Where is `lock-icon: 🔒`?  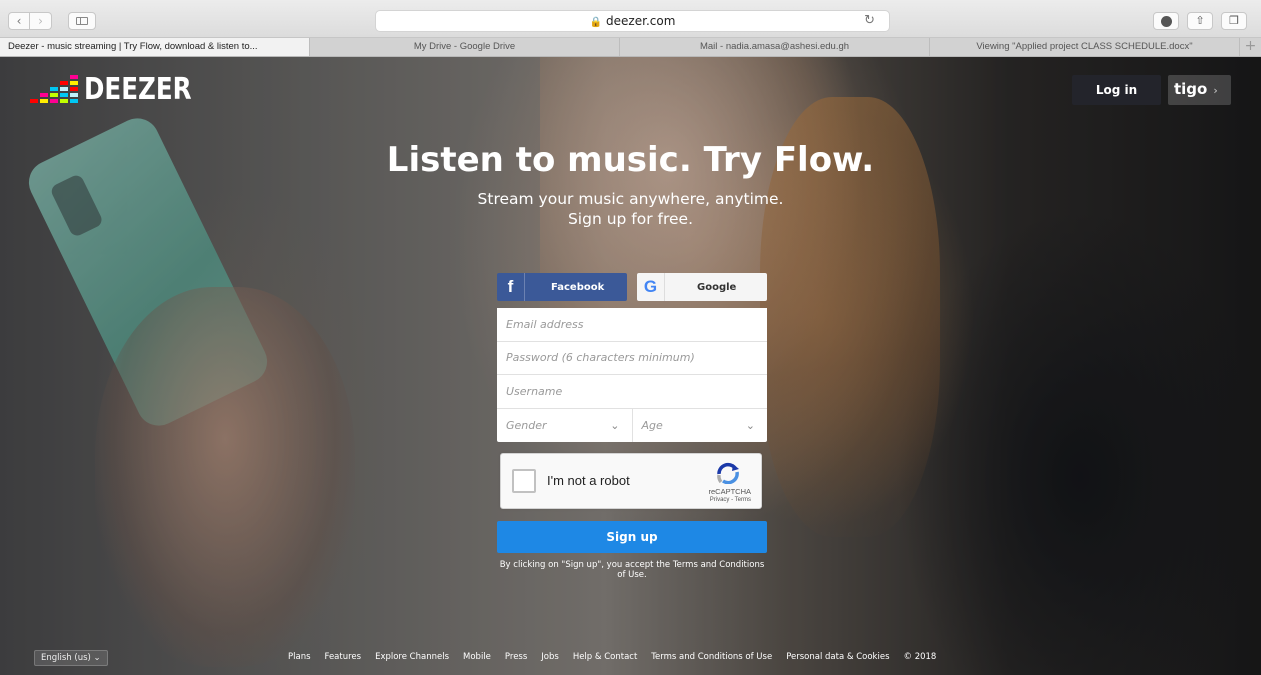 lock-icon: 🔒 is located at coordinates (596, 22).